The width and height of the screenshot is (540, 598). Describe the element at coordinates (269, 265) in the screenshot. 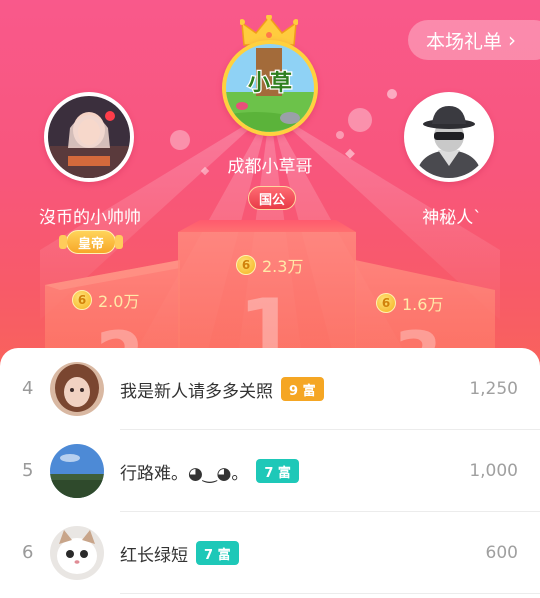

I see `first-place-amount: 6 2.3万` at that location.